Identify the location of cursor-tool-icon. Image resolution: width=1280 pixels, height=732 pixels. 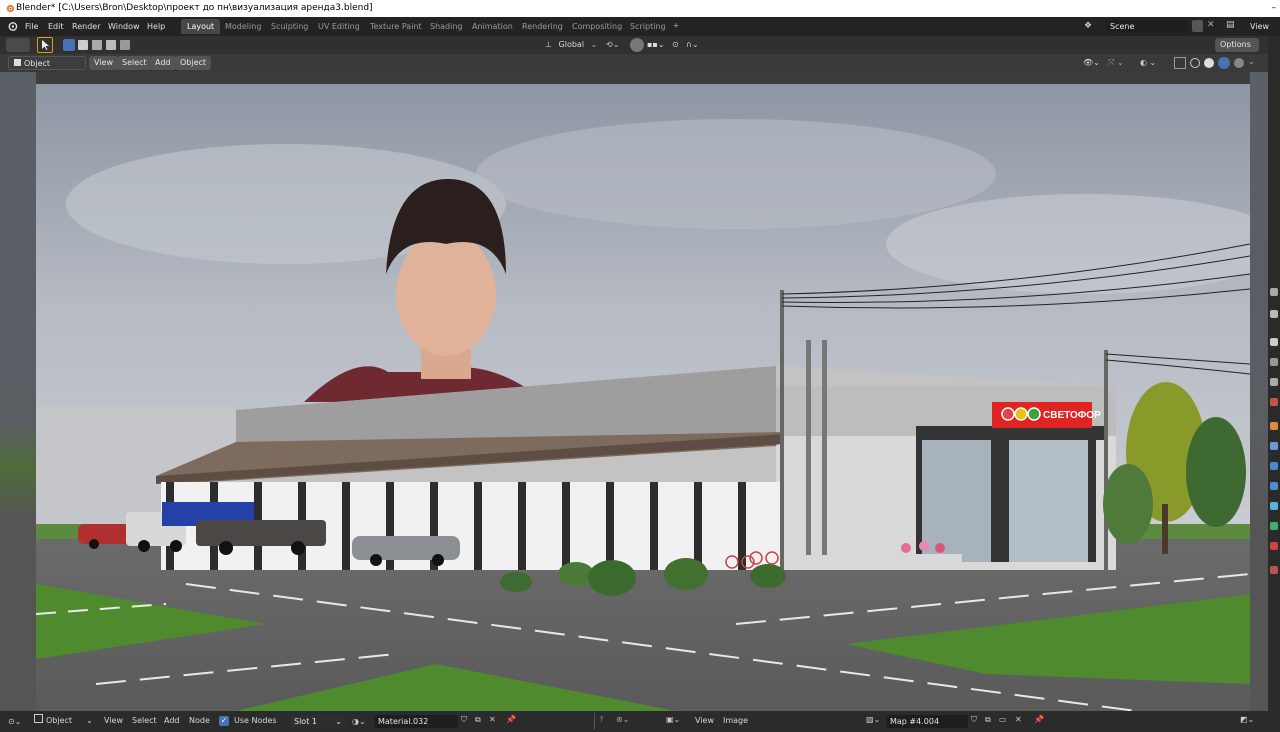
(45, 45).